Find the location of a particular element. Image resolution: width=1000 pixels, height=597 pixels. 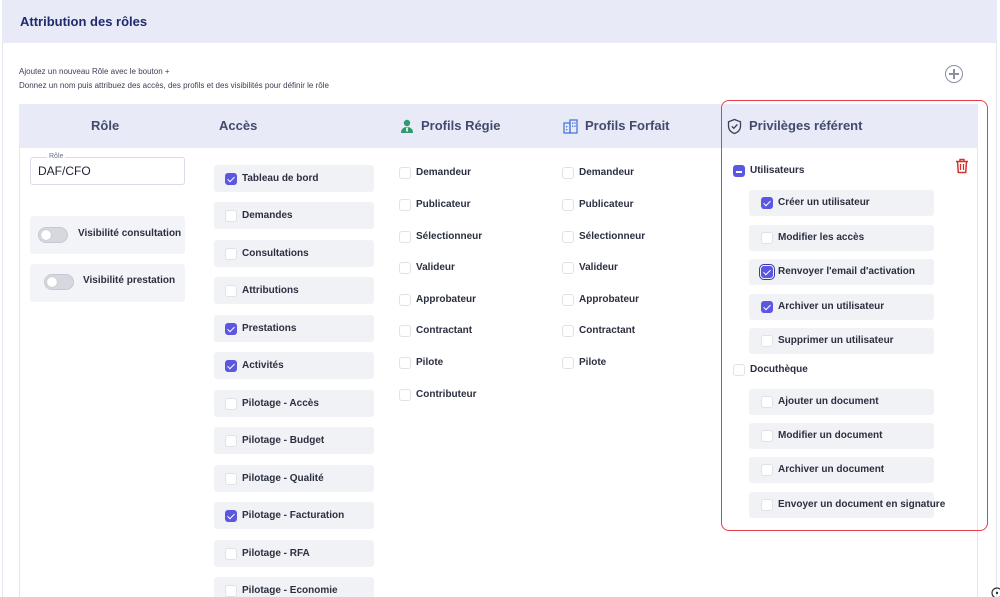

privilege-label: Archiver un utilisateur is located at coordinates (831, 306).